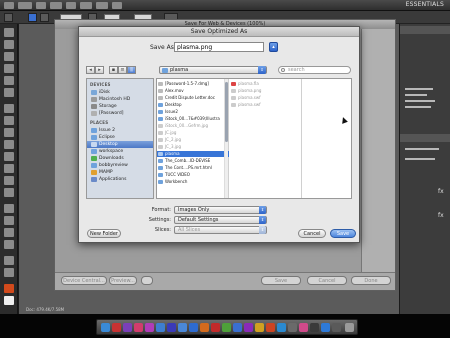 Image resolution: width=450 pixels, height=338 pixels. I want to click on file-item: plasma.png, so click(265, 91).